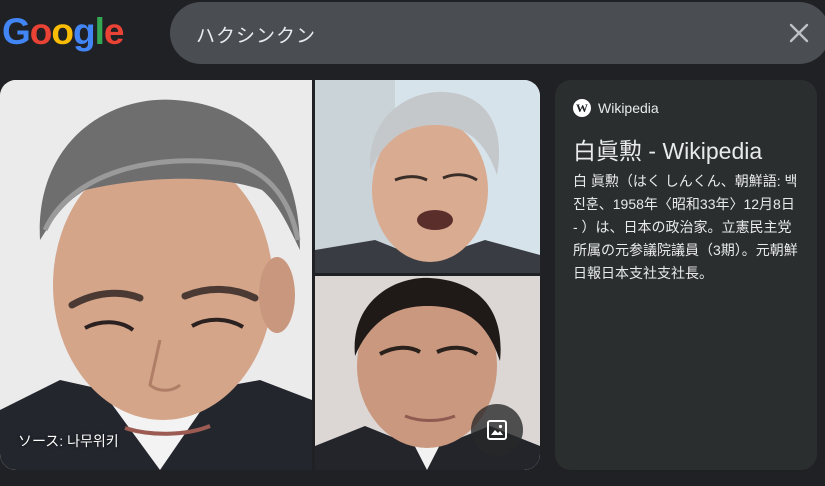 The width and height of the screenshot is (825, 486). What do you see at coordinates (628, 108) in the screenshot?
I see `source-name: Wikipedia` at bounding box center [628, 108].